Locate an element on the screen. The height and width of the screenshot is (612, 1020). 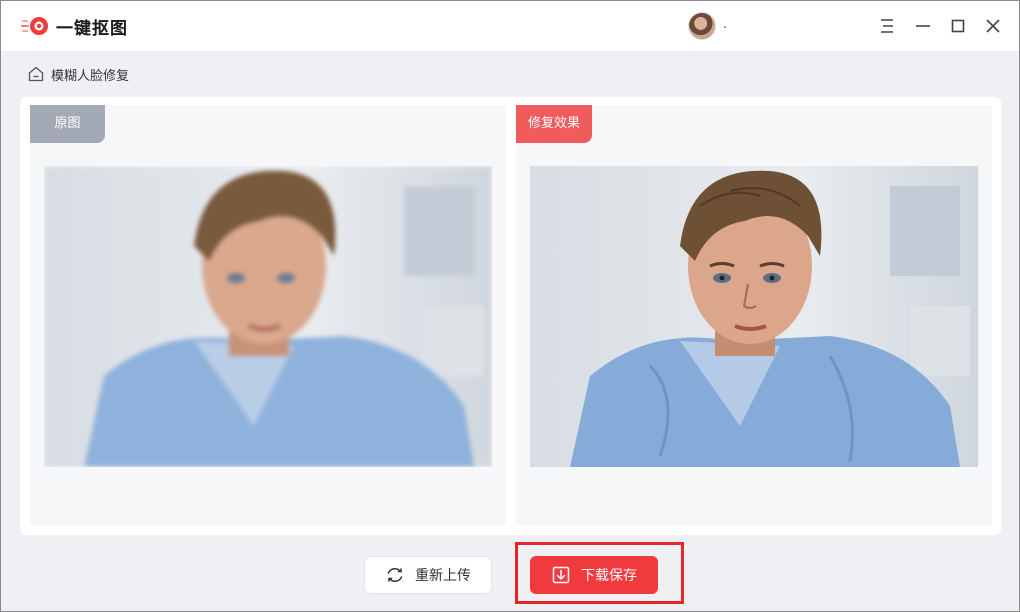
refresh-icon is located at coordinates (395, 575).